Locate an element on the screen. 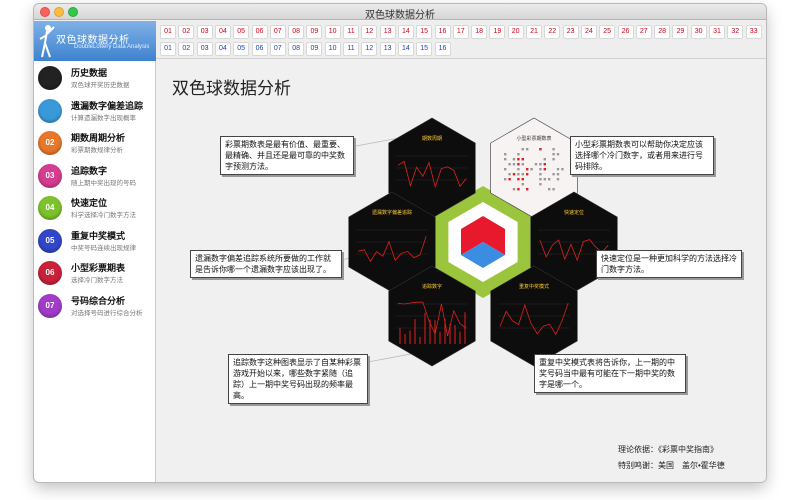 This screenshot has width=800, height=500. red-ball-button: 15 is located at coordinates (424, 32).